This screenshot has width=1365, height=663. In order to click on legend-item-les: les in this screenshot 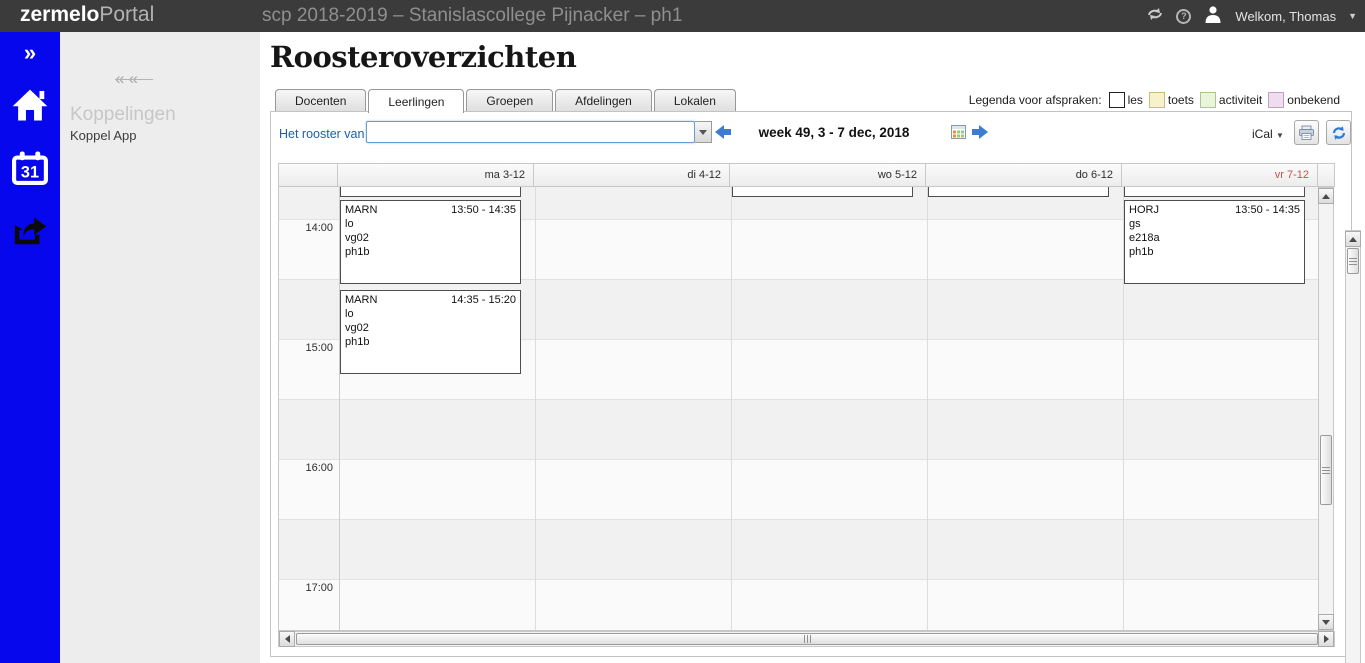, I will do `click(1125, 100)`.